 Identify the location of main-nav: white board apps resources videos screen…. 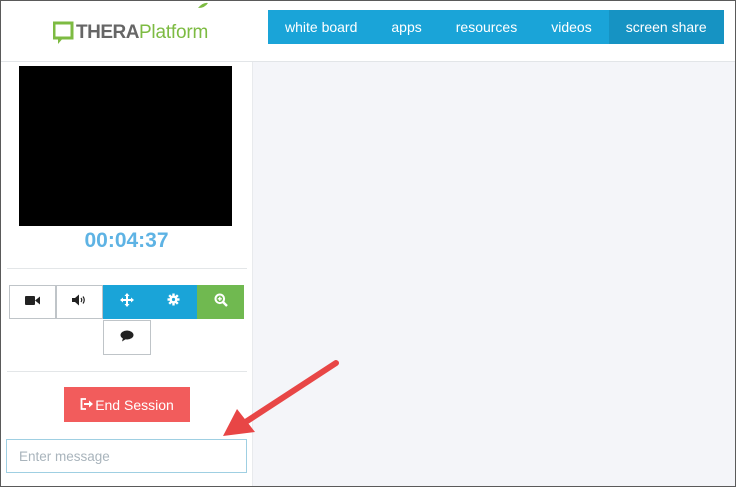
(496, 27).